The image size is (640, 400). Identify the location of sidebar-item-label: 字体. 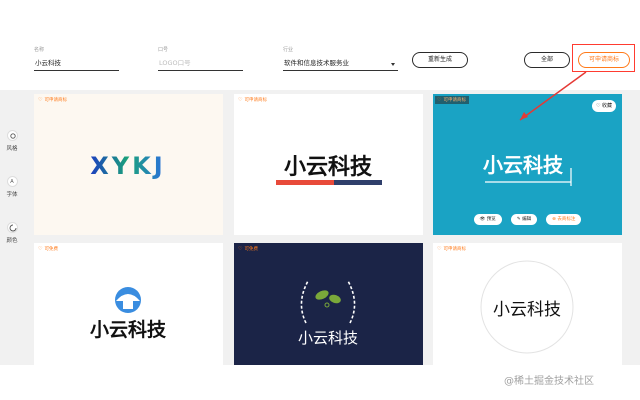
(12, 195).